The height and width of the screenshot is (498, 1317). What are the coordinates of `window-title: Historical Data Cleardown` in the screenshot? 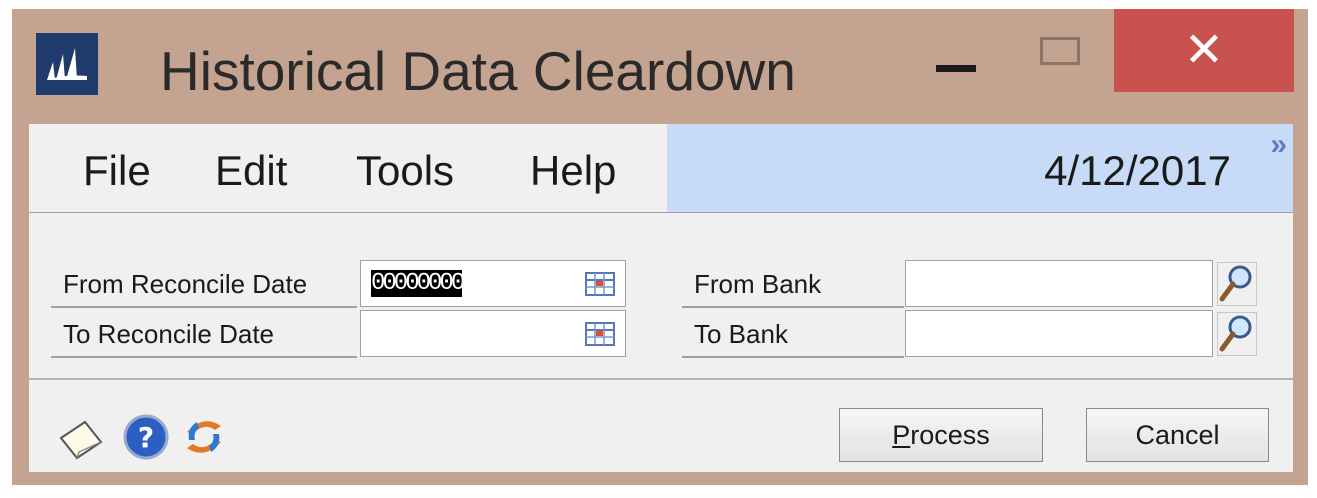 It's located at (478, 71).